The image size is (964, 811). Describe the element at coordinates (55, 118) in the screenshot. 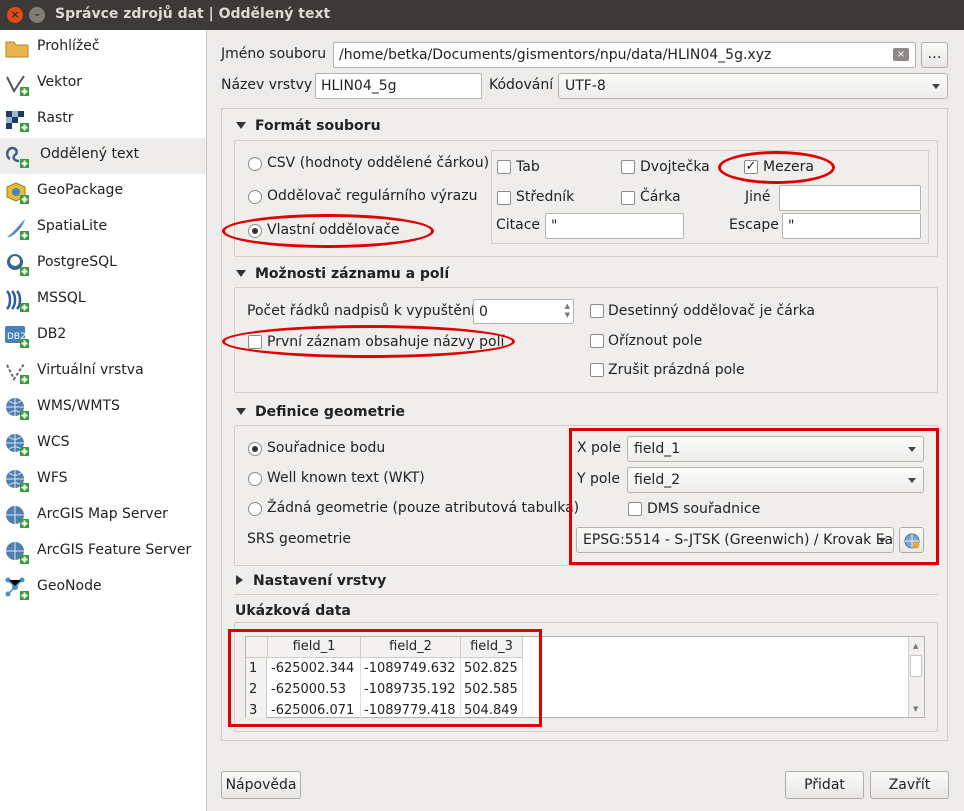

I see `sidebar-item-label: Rastr` at that location.